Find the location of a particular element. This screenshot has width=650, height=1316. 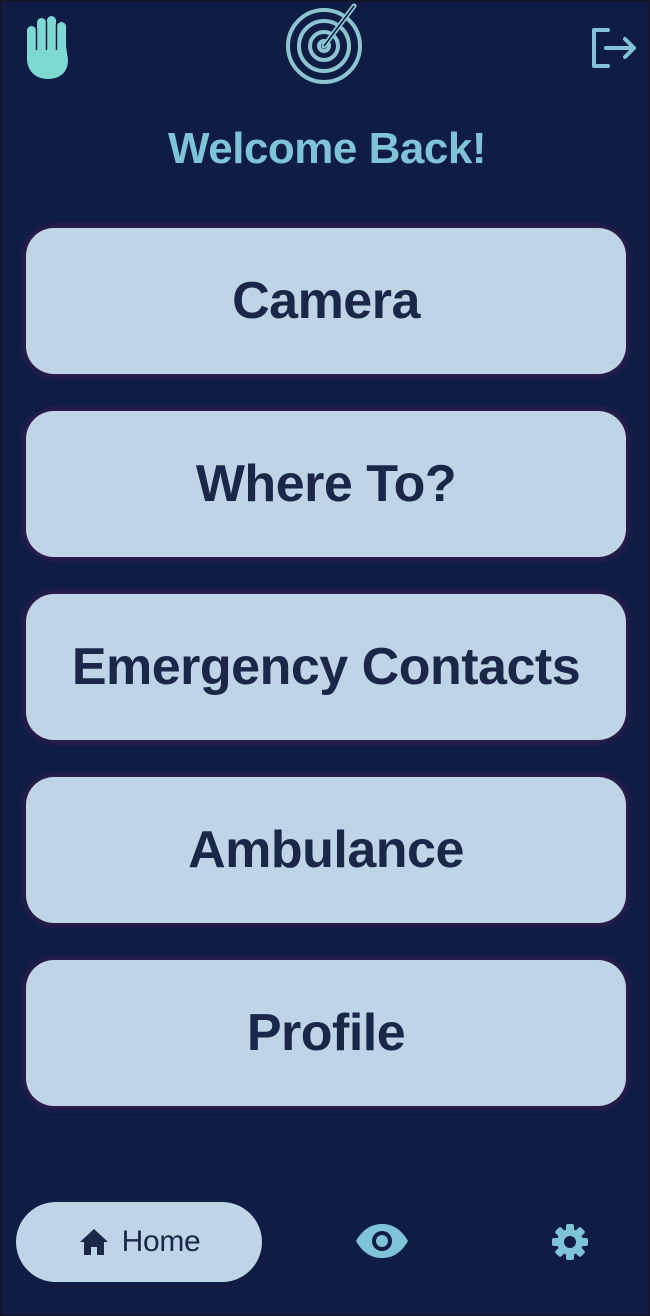

ambulance-button: Ambulance is located at coordinates (326, 850).